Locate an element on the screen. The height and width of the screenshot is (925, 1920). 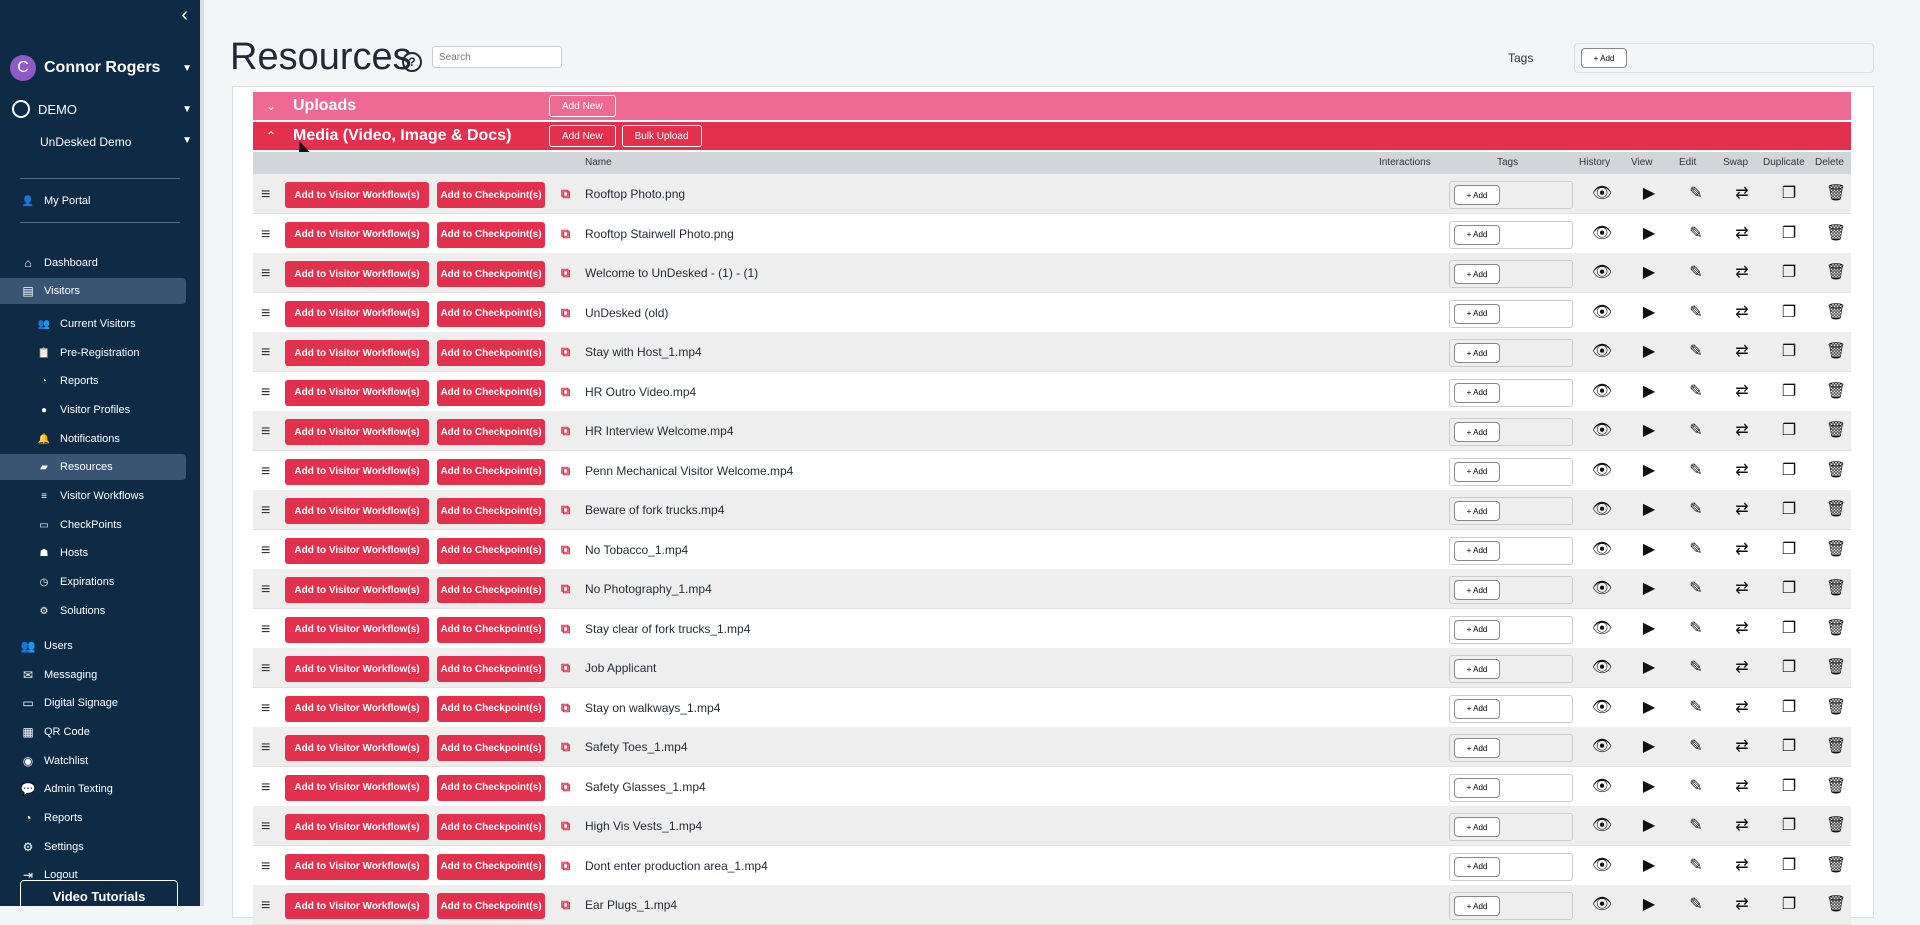
chevron-down-icon: ⌄ is located at coordinates (271, 106).